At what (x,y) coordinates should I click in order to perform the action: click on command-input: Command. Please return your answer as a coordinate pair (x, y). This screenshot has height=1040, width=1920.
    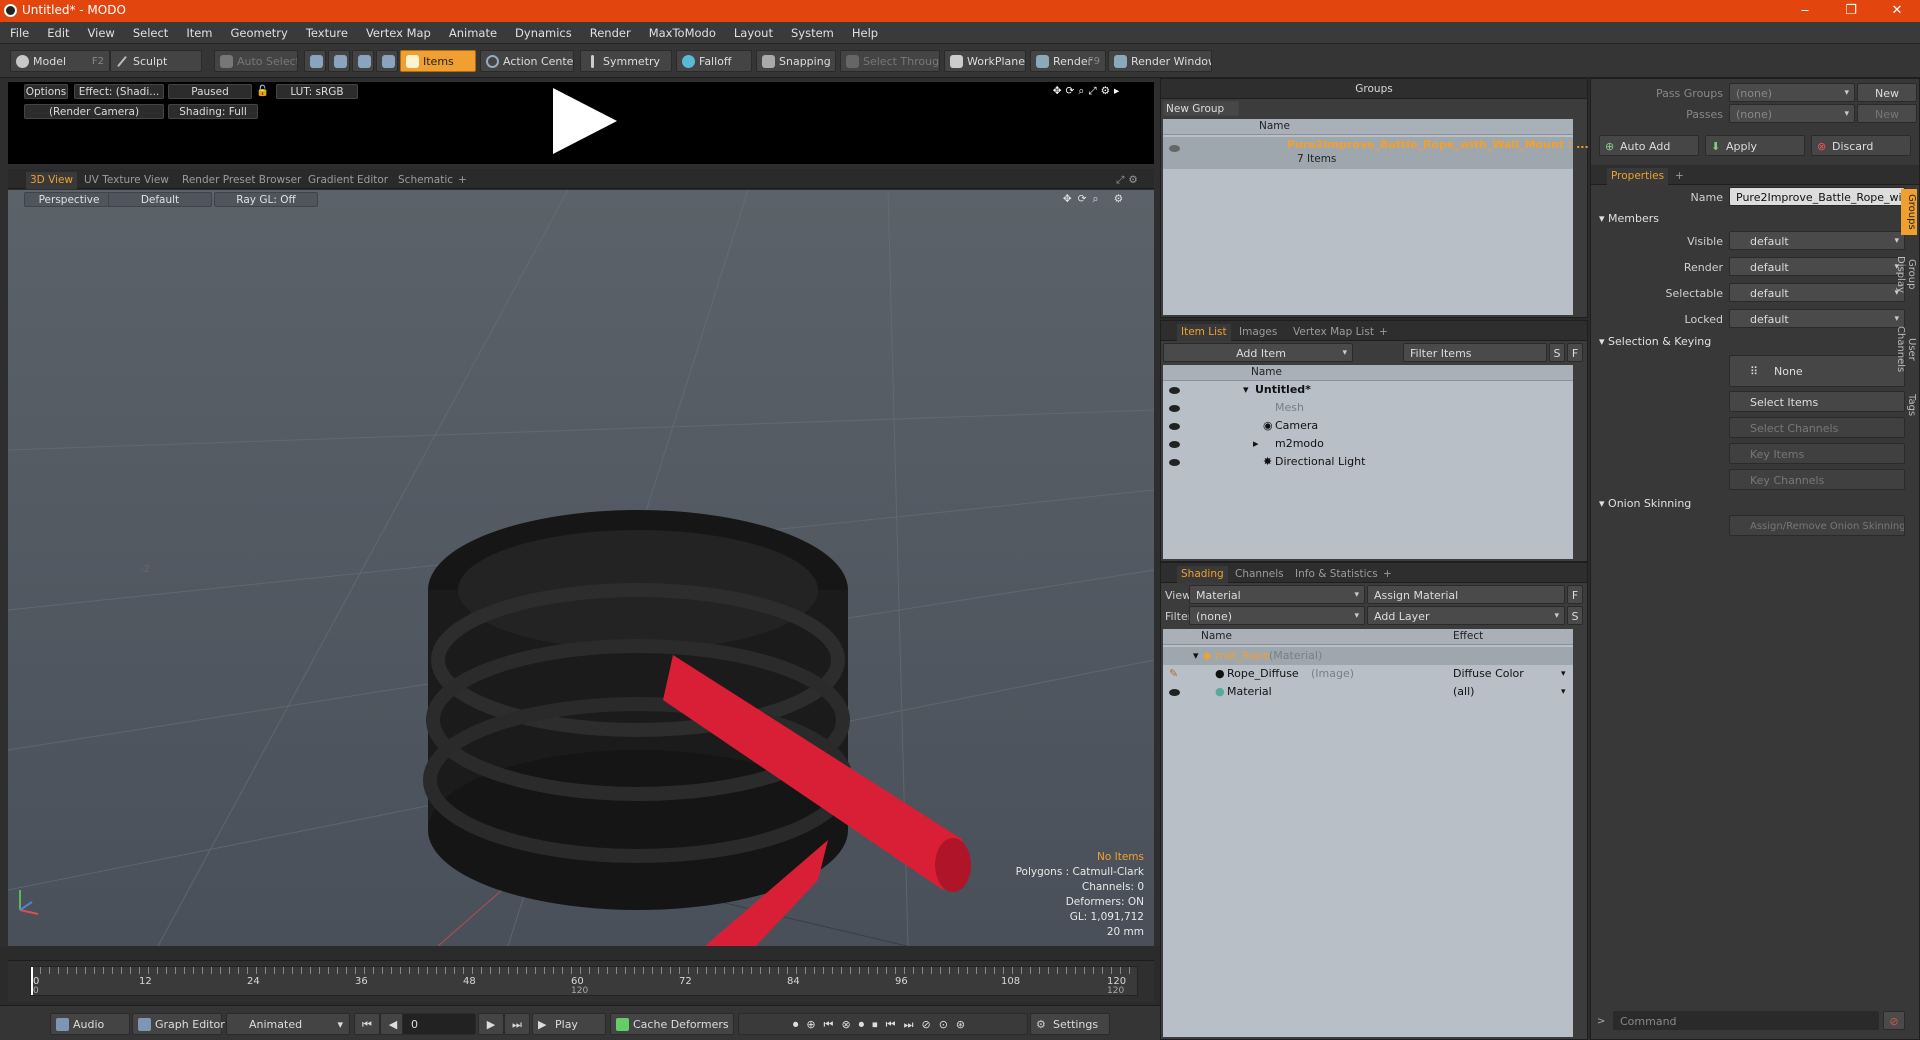
    Looking at the image, I should click on (1746, 1020).